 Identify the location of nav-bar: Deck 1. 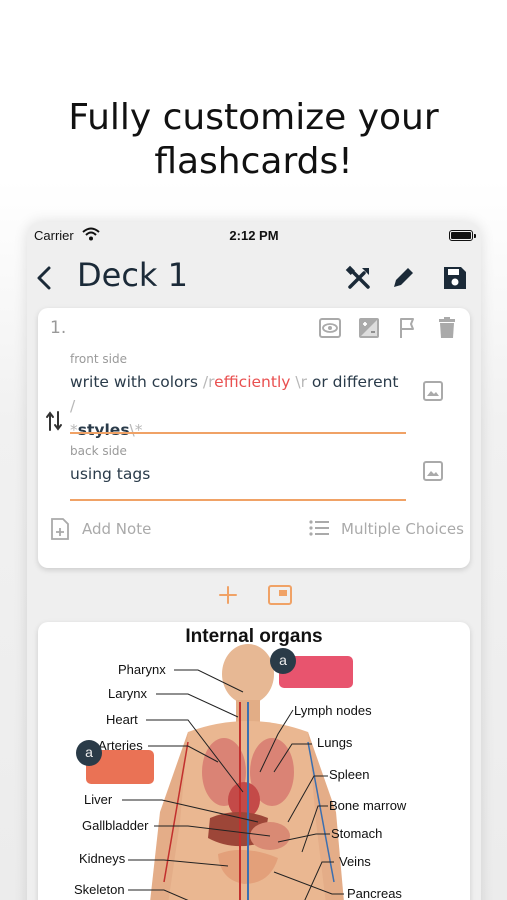
(254, 278).